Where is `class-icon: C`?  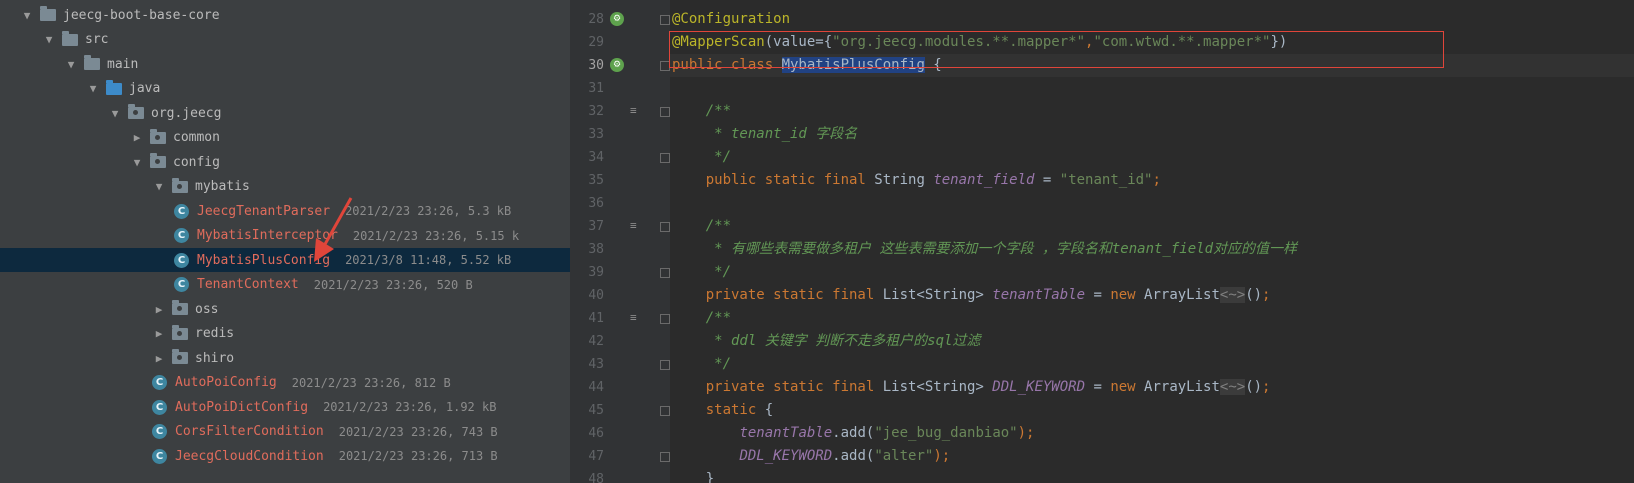 class-icon: C is located at coordinates (159, 456).